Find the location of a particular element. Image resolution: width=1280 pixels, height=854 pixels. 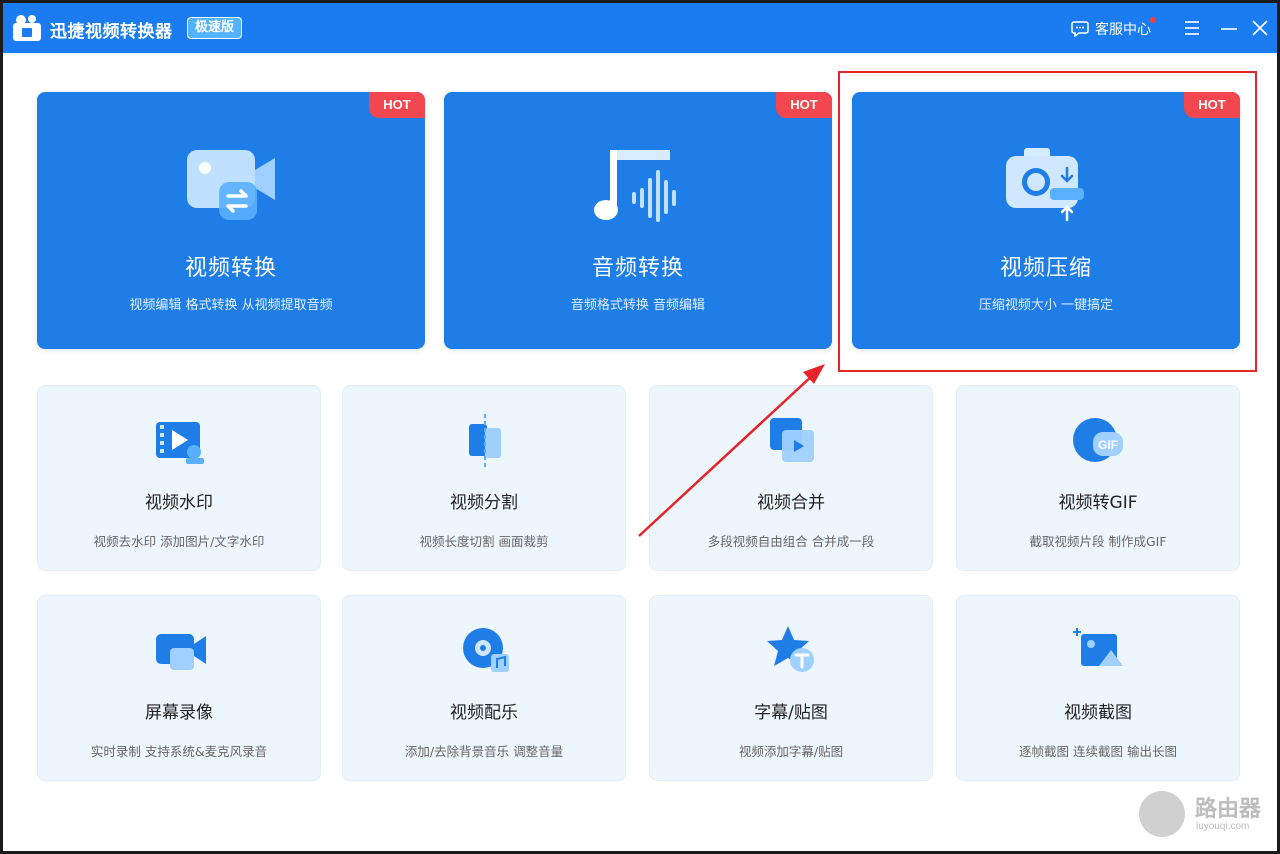

merge-card: 视频合并 多段视频自由组合 合并成一段 is located at coordinates (791, 478).